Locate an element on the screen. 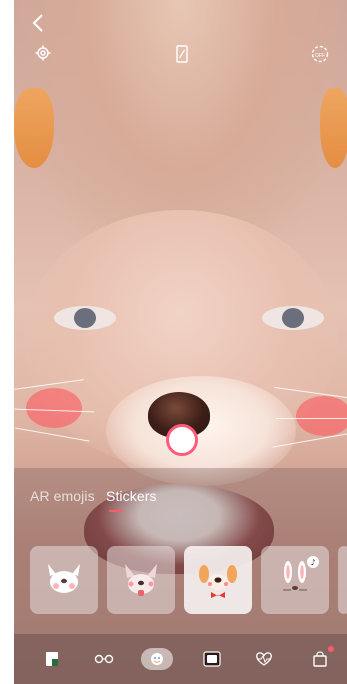 The width and height of the screenshot is (347, 684). filter-ear-left is located at coordinates (34, 128).